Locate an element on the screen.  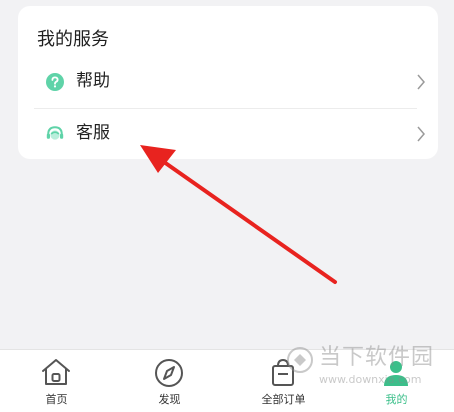
tab-home: 首页 is located at coordinates (56, 381).